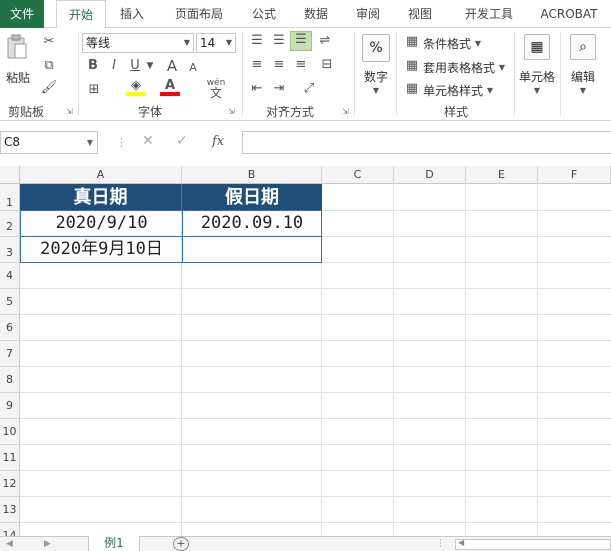 Image resolution: width=611 pixels, height=551 pixels. Describe the element at coordinates (368, 14) in the screenshot. I see `tab-review: 审阅` at that location.